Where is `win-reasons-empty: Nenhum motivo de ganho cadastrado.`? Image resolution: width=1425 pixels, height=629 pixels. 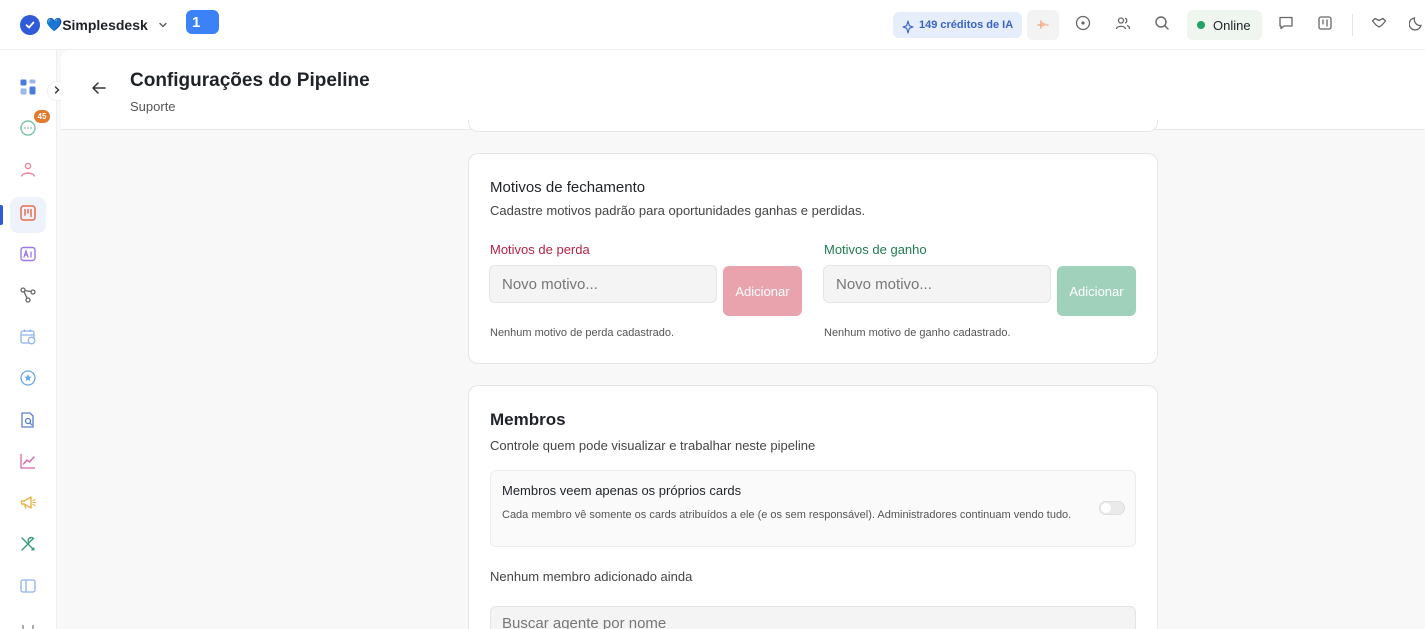
win-reasons-empty: Nenhum motivo de ganho cadastrado. is located at coordinates (917, 333).